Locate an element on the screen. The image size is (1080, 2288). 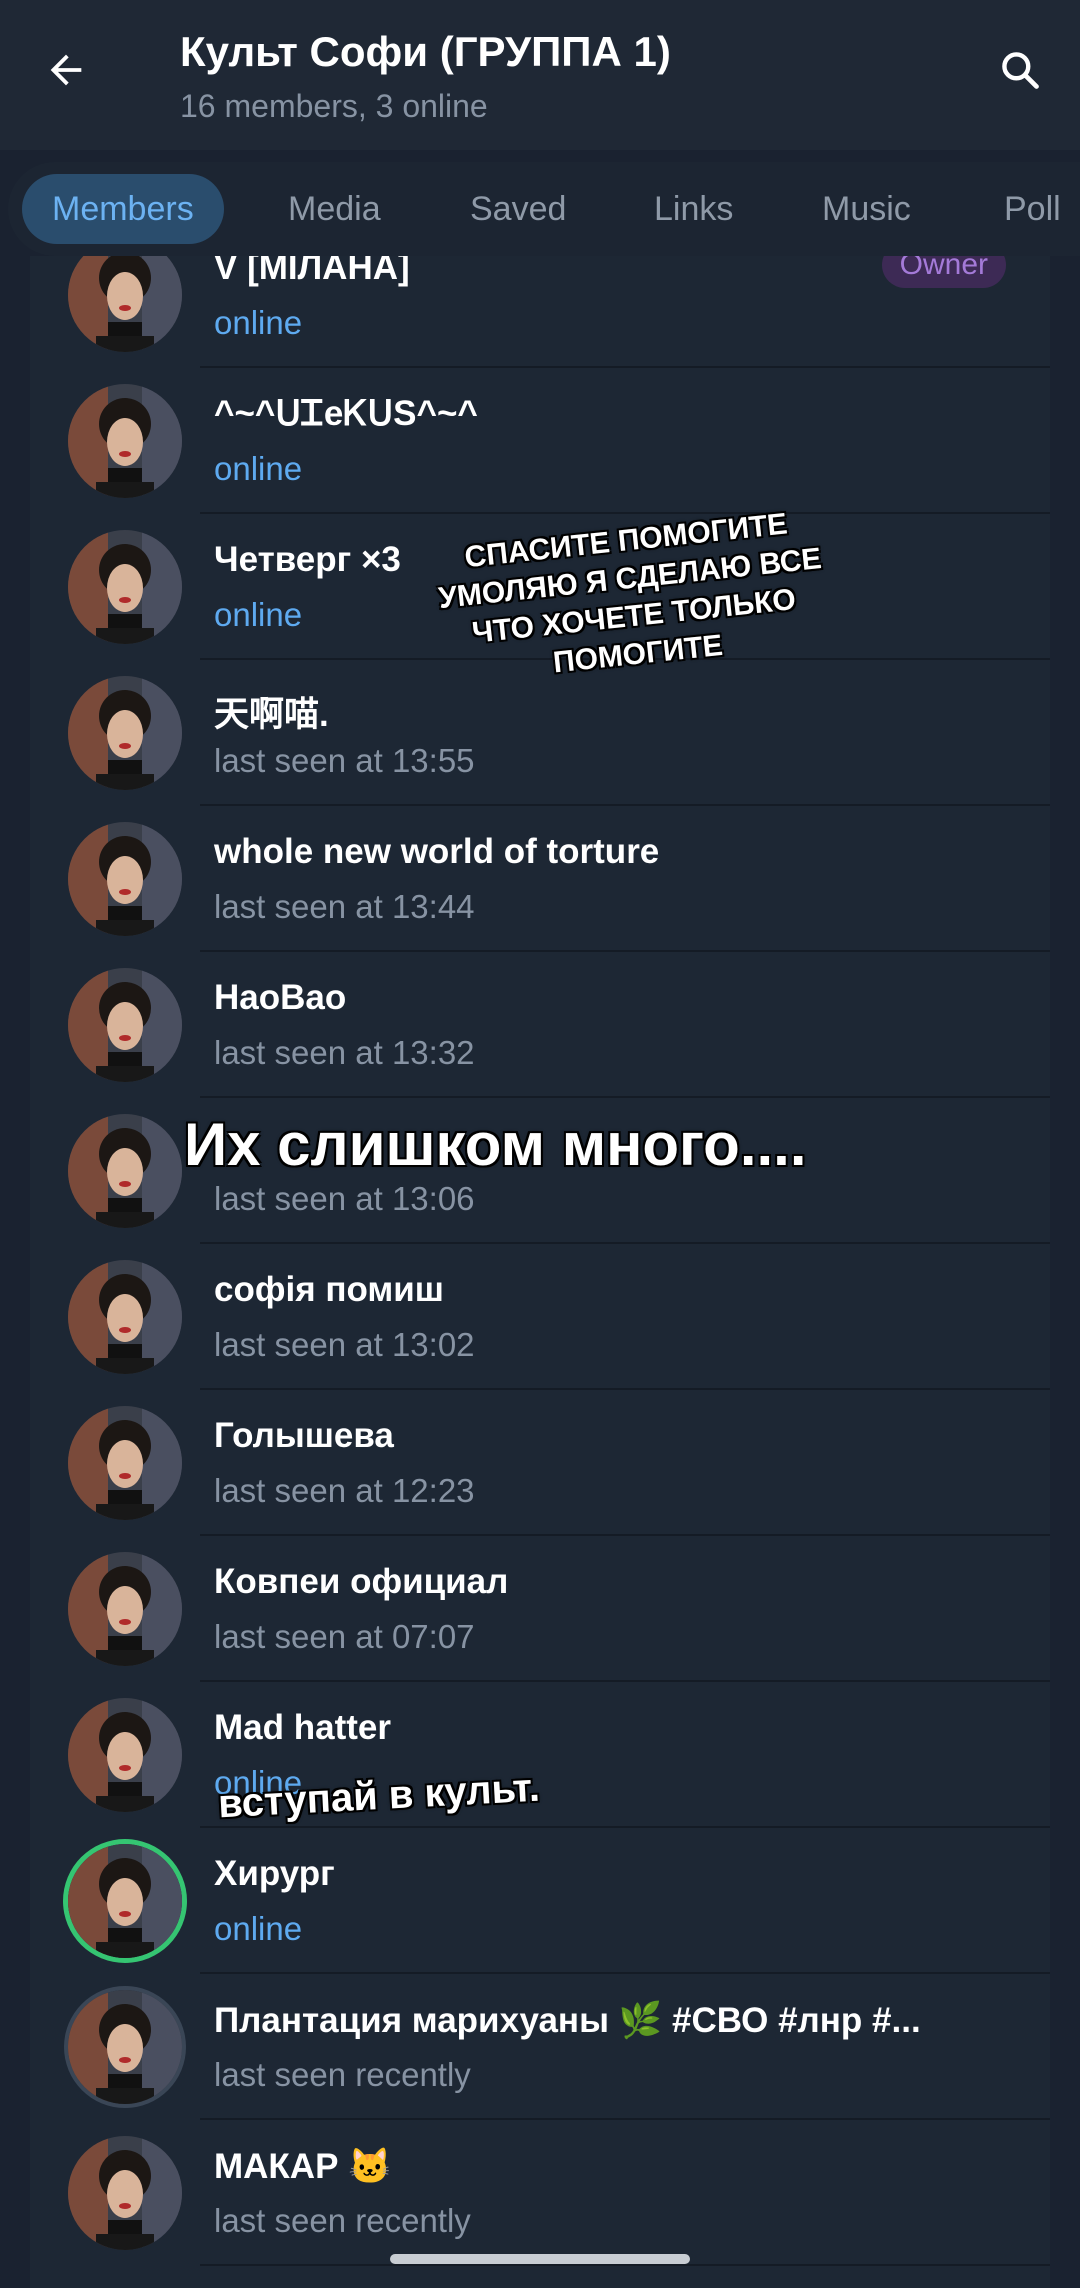
back-button is located at coordinates (66, 72).